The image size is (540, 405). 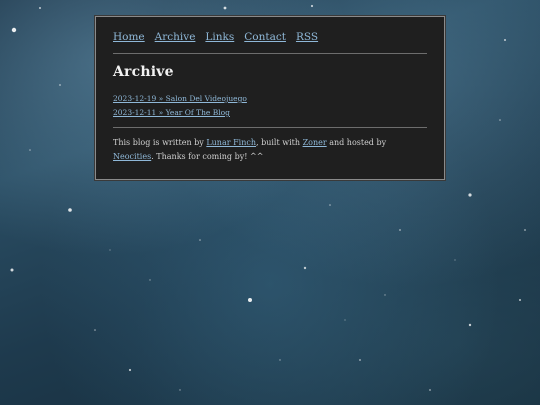 I want to click on divider-top, so click(x=270, y=53).